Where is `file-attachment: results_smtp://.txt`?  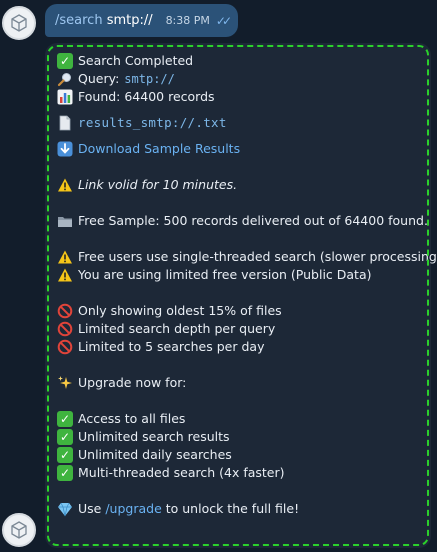 file-attachment: results_smtp://.txt is located at coordinates (239, 123).